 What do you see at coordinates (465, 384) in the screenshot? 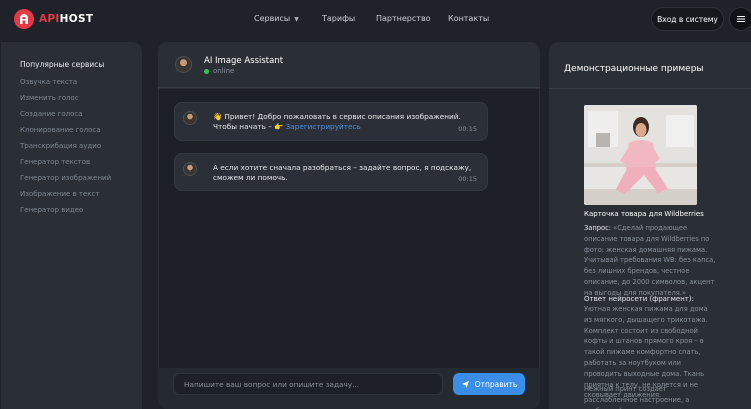
I see `send-icon` at bounding box center [465, 384].